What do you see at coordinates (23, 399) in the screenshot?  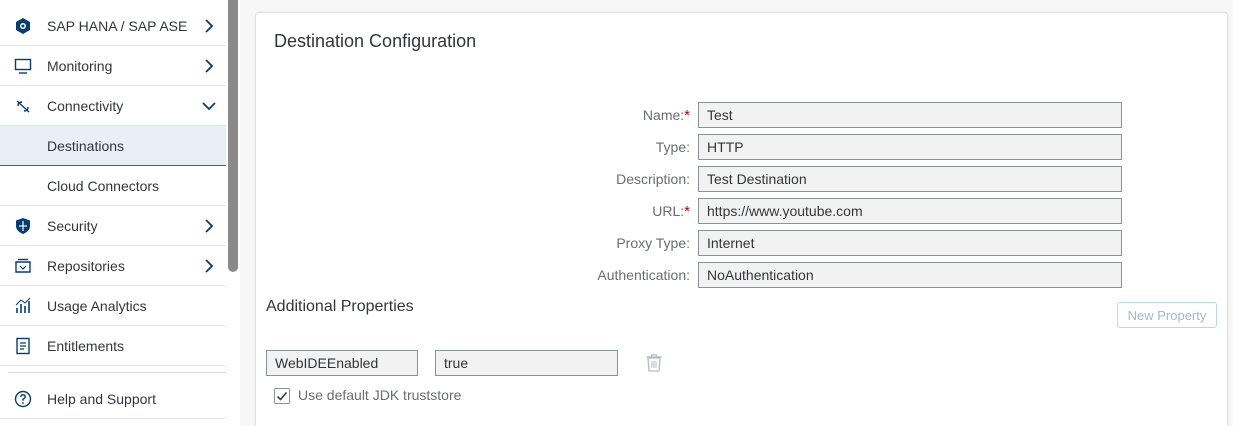 I see `help-icon` at bounding box center [23, 399].